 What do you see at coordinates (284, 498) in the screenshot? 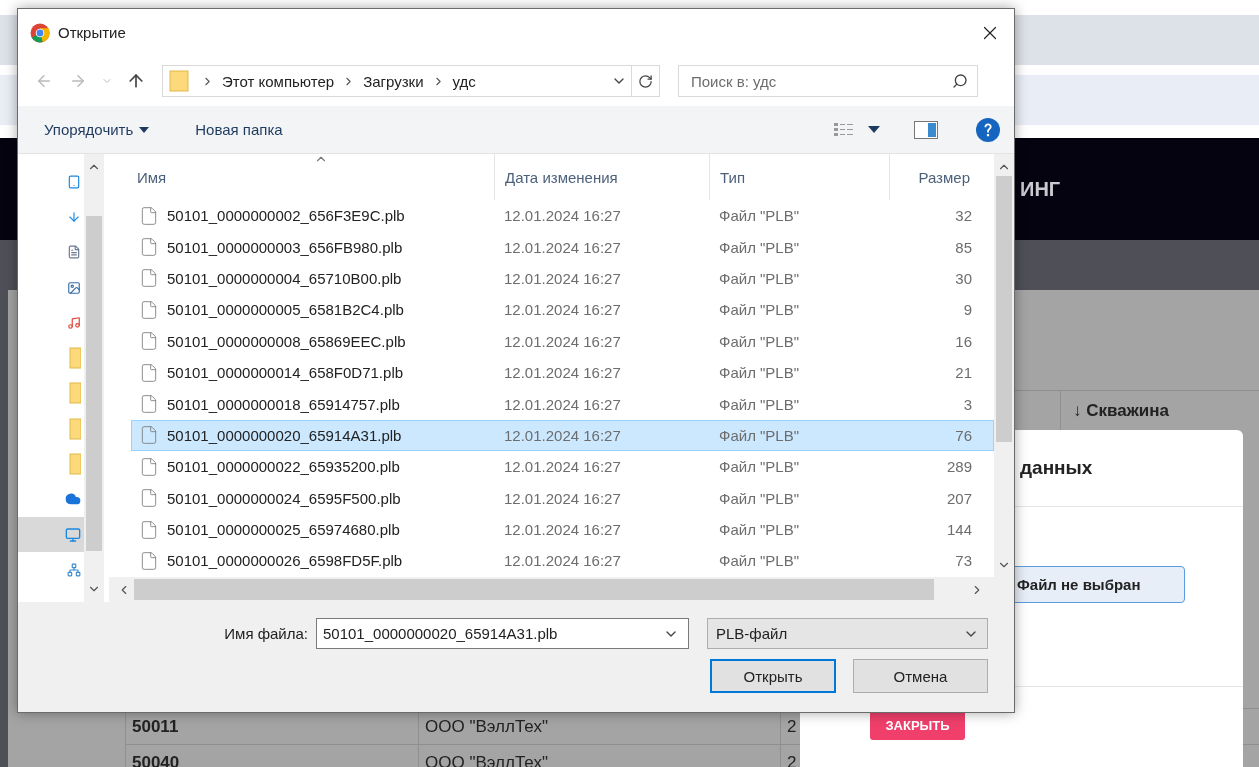
I see `file-name: 50101_0000000024_6595F500.plb` at bounding box center [284, 498].